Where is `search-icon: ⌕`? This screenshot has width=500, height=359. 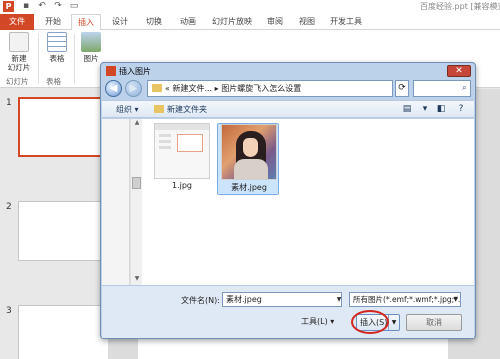 search-icon: ⌕ is located at coordinates (464, 88).